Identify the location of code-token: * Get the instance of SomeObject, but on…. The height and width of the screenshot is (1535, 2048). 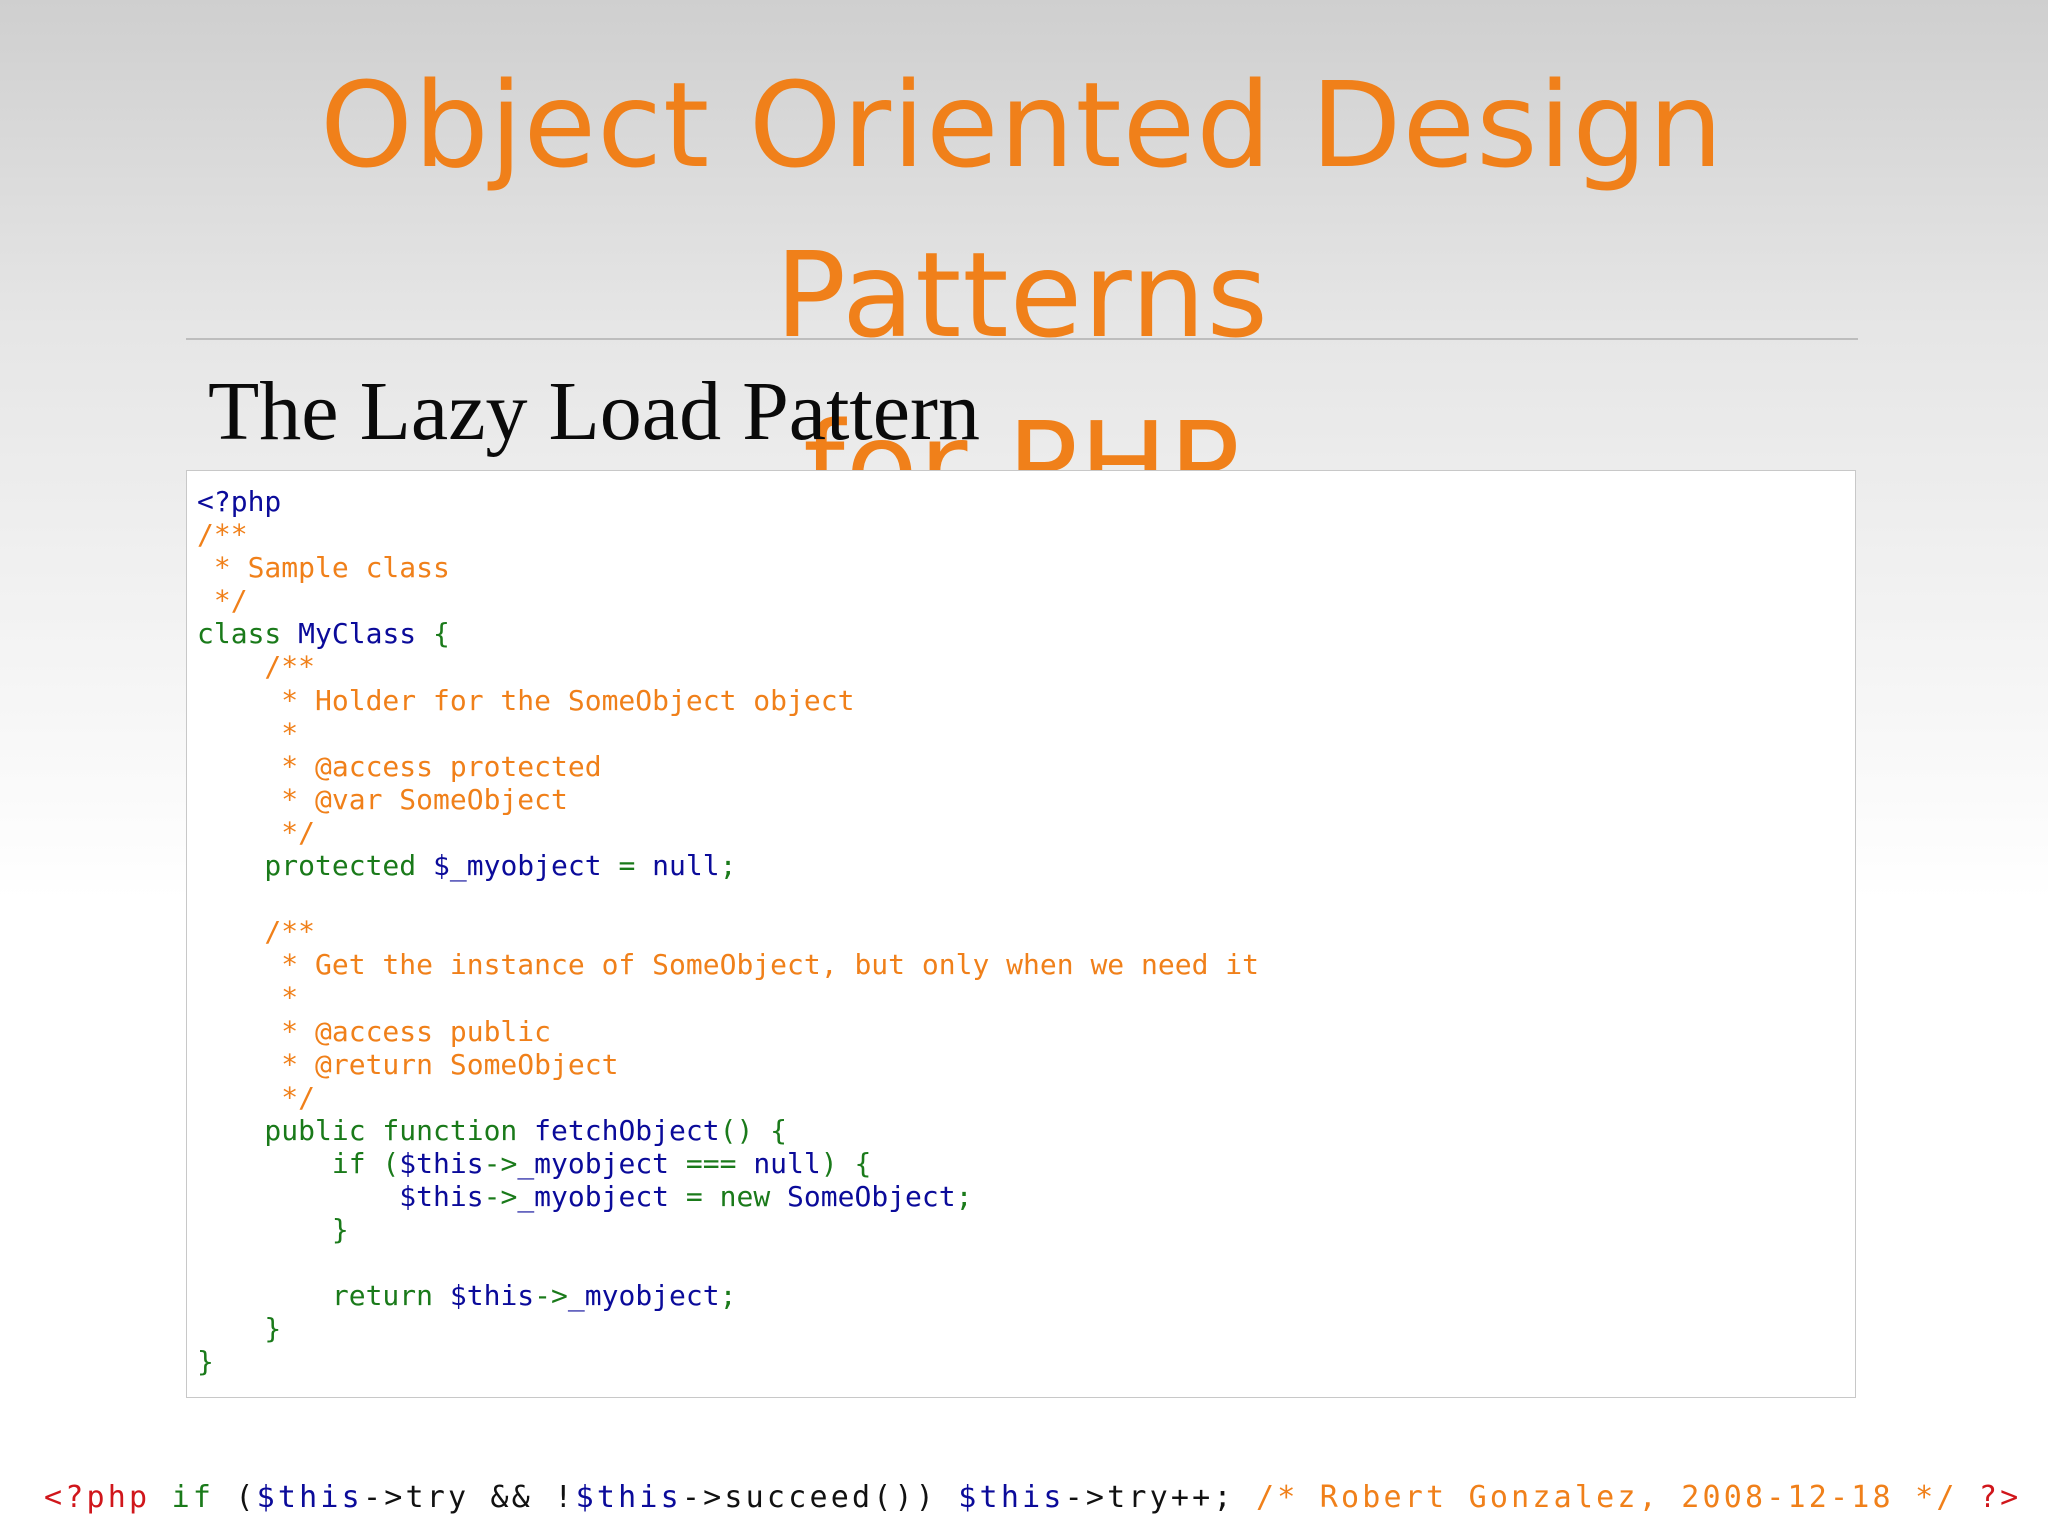
(728, 965).